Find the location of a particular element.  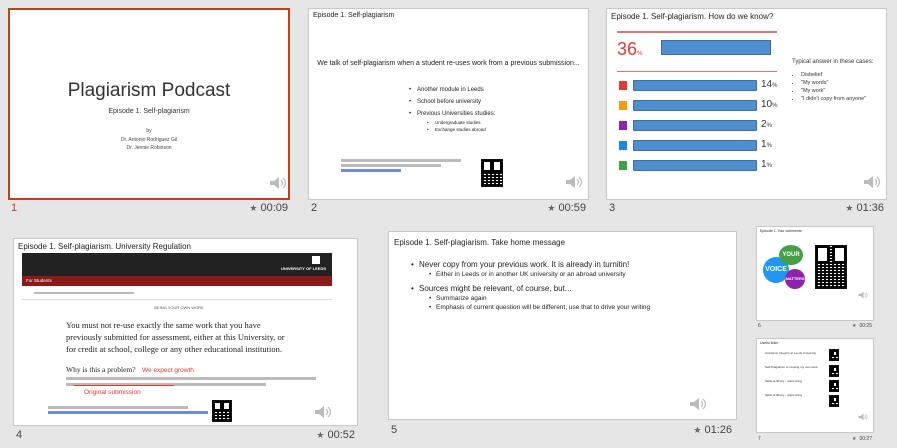

sub-list-item: Undergraduate studies is located at coordinates (461, 122).